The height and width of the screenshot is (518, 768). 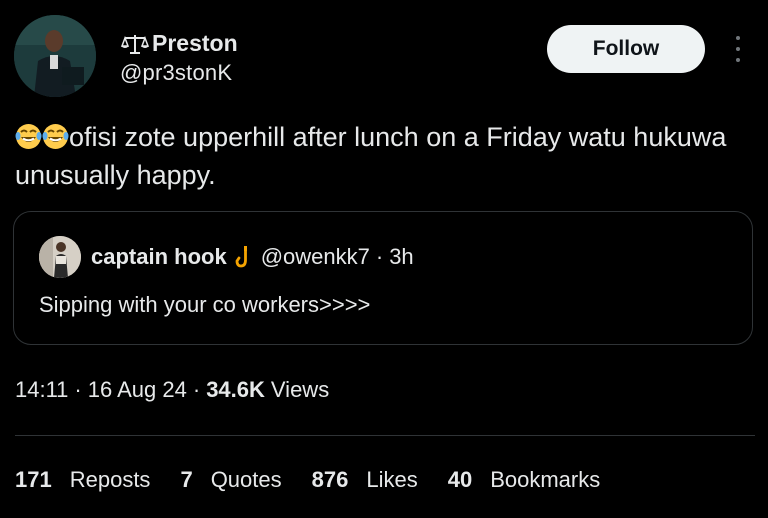 What do you see at coordinates (330, 479) in the screenshot?
I see `likes-count: 876` at bounding box center [330, 479].